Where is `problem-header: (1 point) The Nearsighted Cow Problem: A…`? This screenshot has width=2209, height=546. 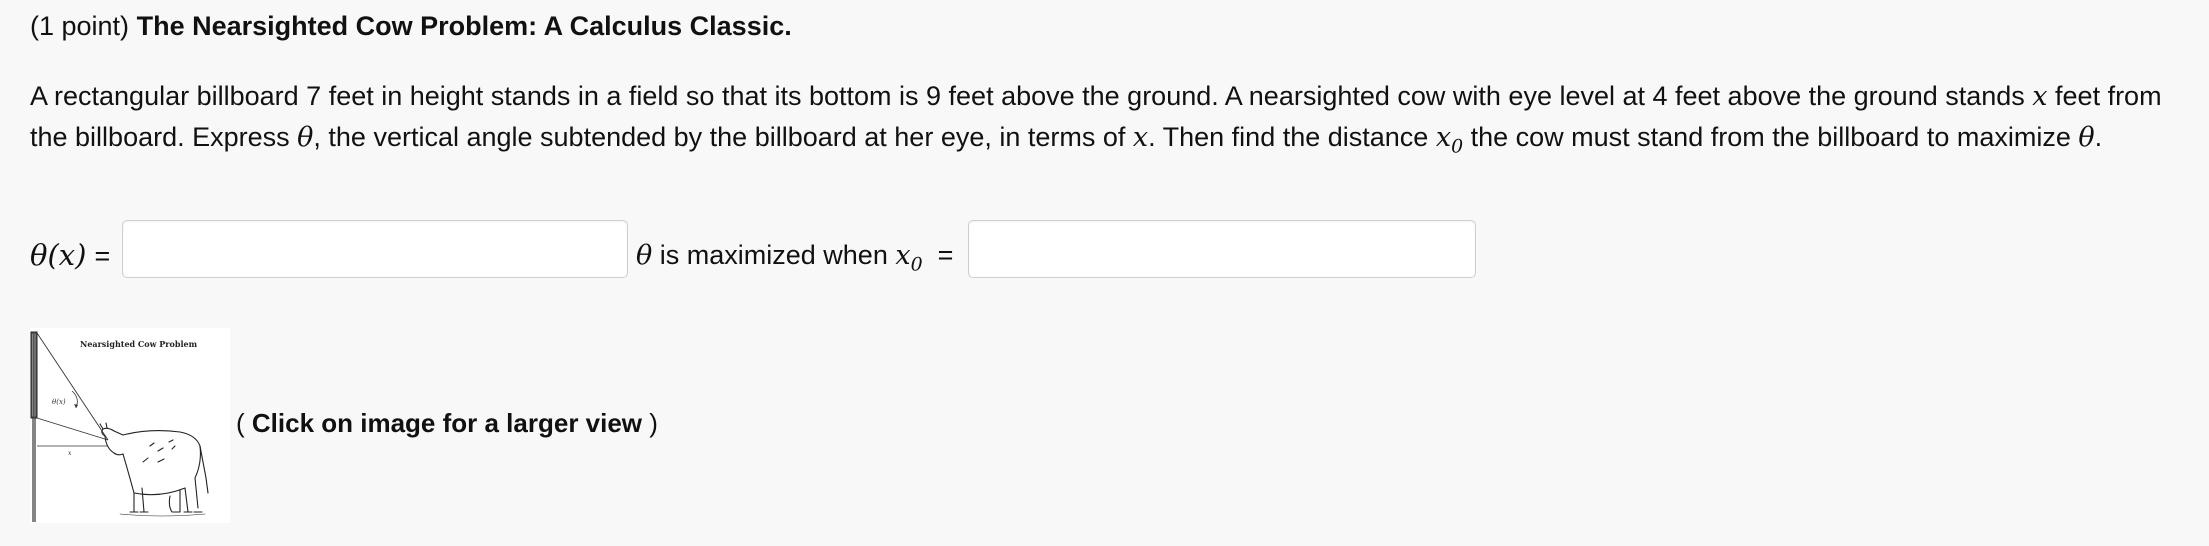
problem-header: (1 point) The Nearsighted Cow Problem: A… is located at coordinates (411, 26).